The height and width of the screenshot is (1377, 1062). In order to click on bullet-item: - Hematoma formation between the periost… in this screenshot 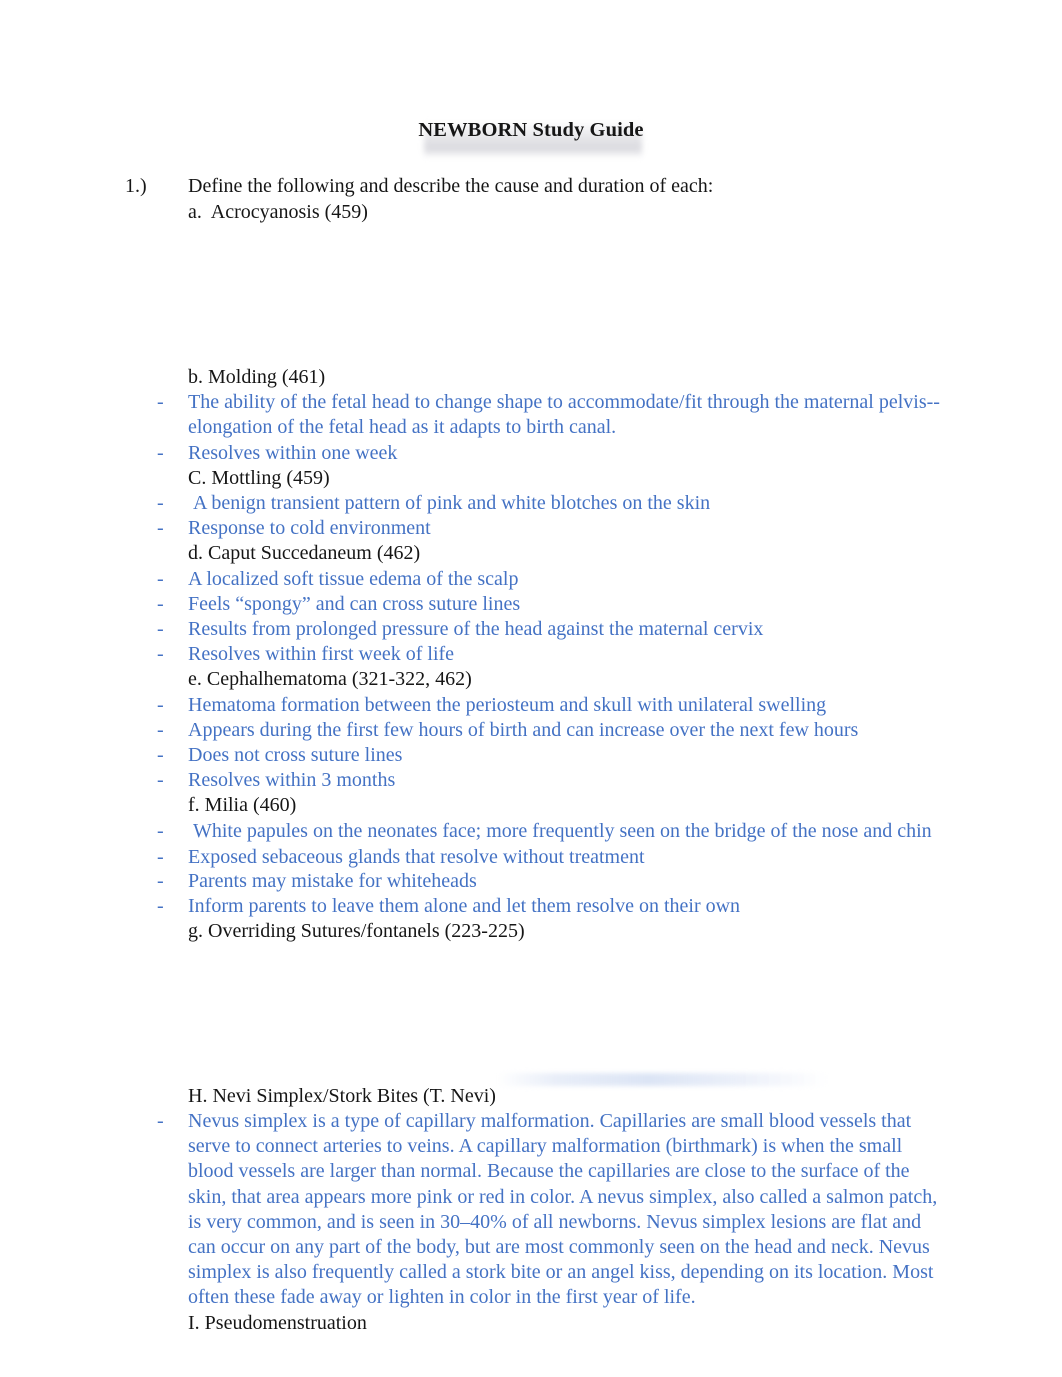, I will do `click(552, 705)`.